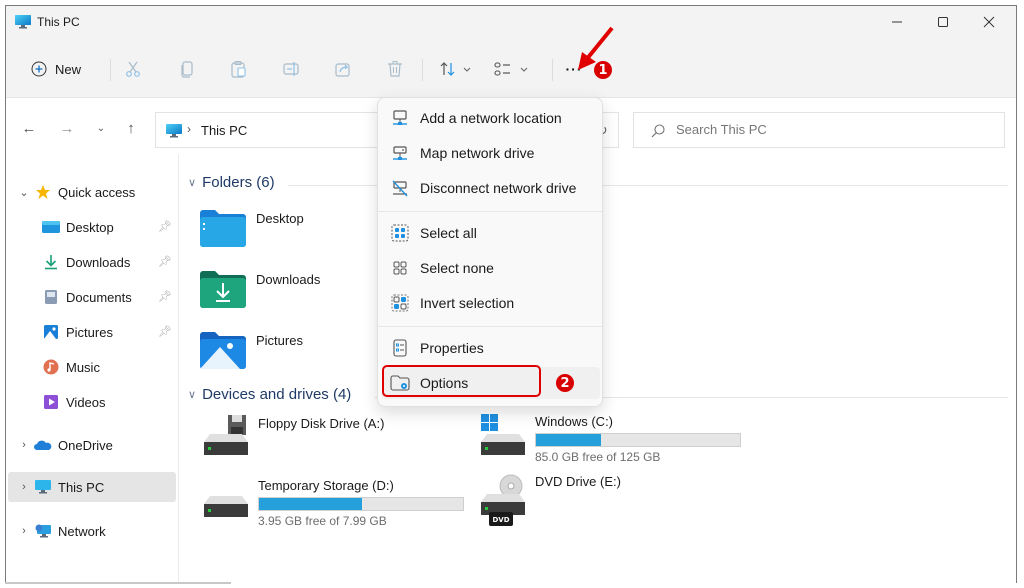 The height and width of the screenshot is (588, 1024). Describe the element at coordinates (361, 504) in the screenshot. I see `drive-usage-bar` at that location.